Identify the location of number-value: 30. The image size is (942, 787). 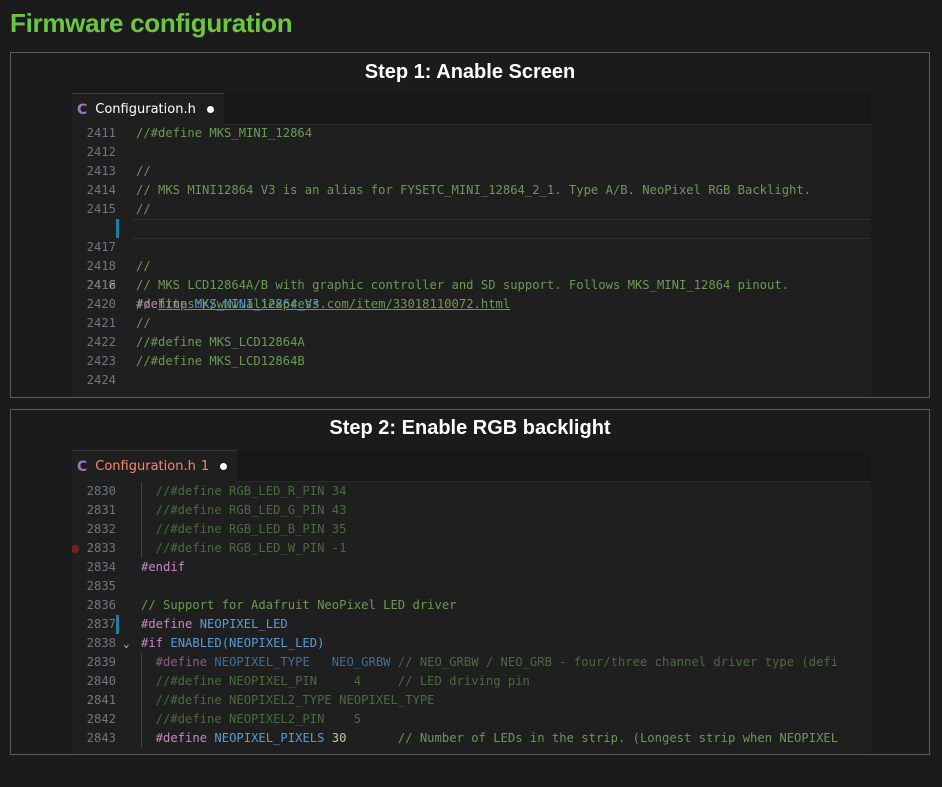
(335, 738).